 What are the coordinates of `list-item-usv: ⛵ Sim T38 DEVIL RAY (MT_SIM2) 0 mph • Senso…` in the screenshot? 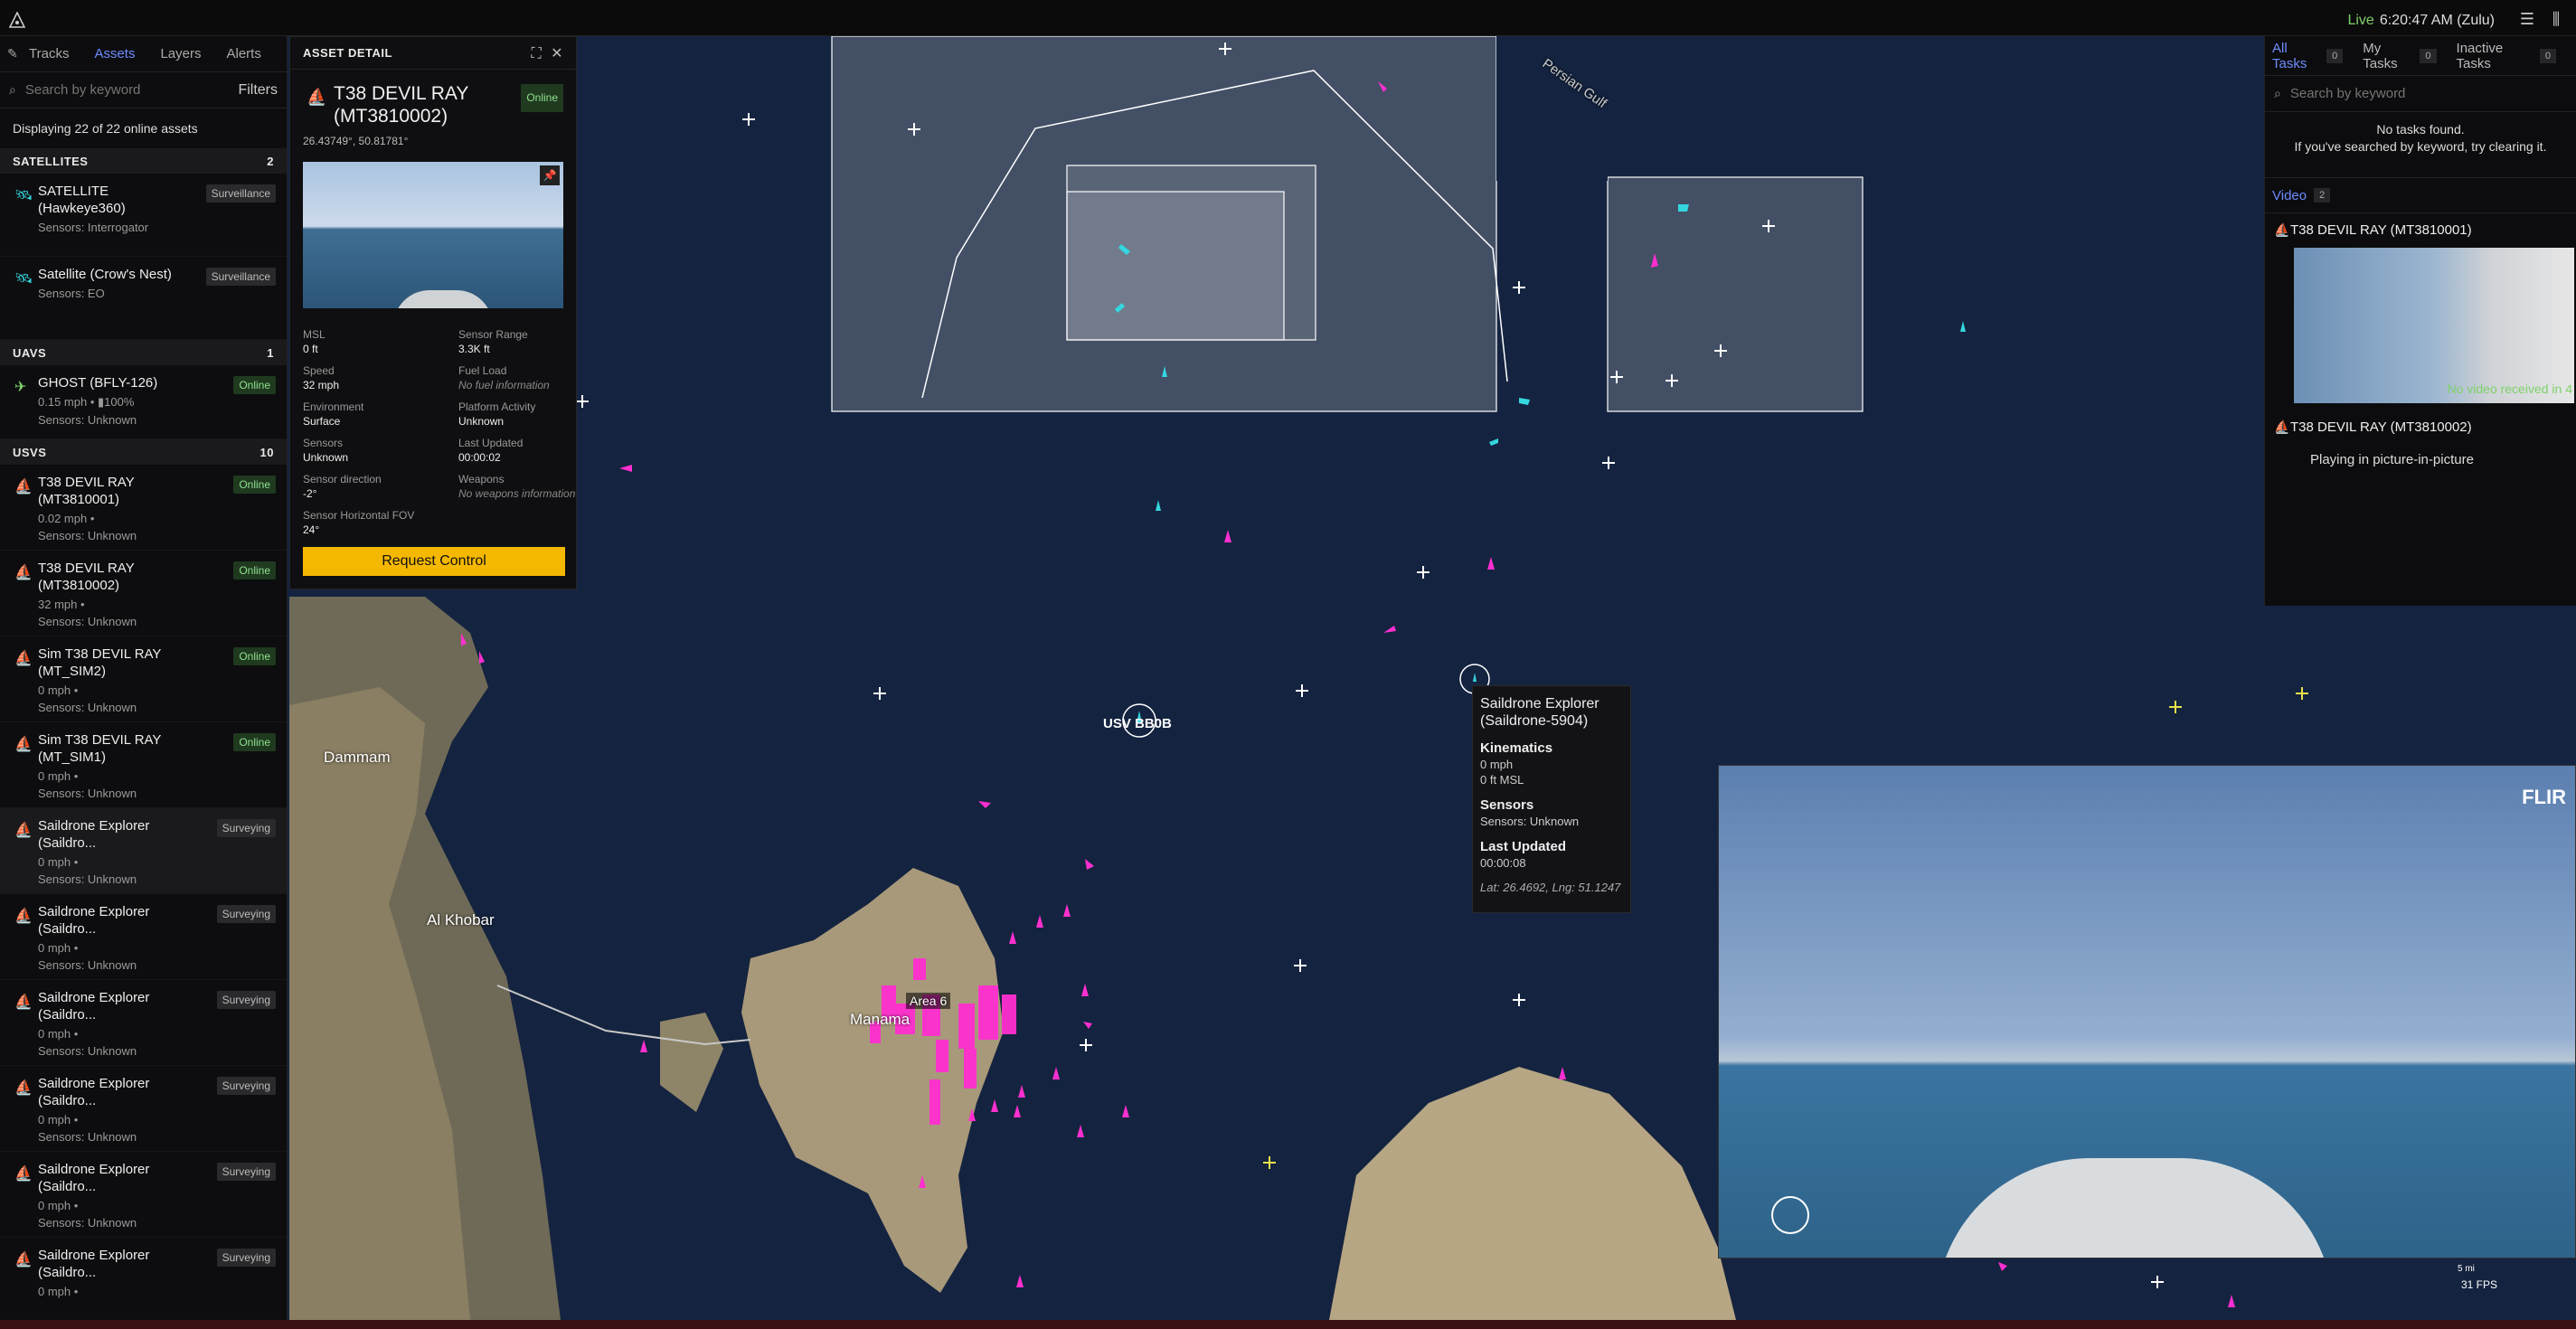 It's located at (143, 679).